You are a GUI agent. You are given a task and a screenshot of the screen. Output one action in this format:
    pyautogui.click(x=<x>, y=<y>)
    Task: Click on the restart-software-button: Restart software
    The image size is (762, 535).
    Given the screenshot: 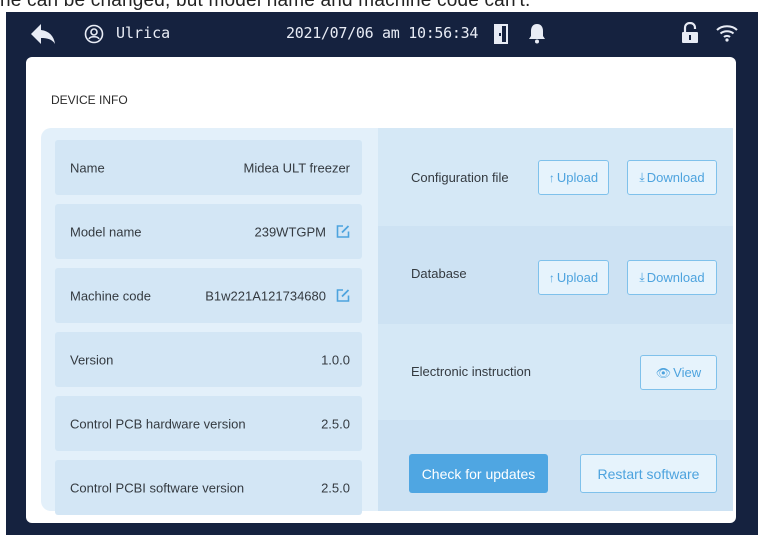 What is the action you would take?
    pyautogui.click(x=648, y=473)
    